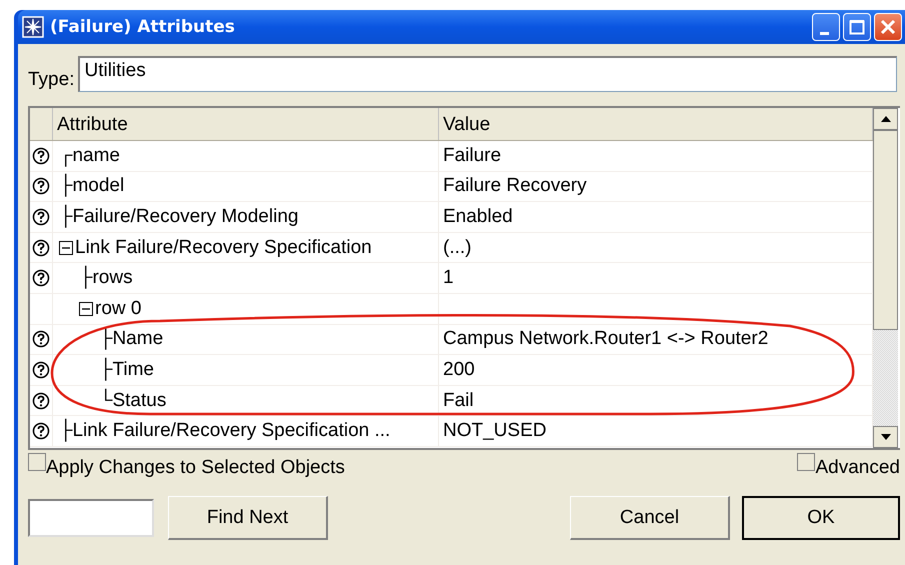 The height and width of the screenshot is (565, 905). Describe the element at coordinates (143, 27) in the screenshot. I see `window-title: (Failure) Attributes` at that location.